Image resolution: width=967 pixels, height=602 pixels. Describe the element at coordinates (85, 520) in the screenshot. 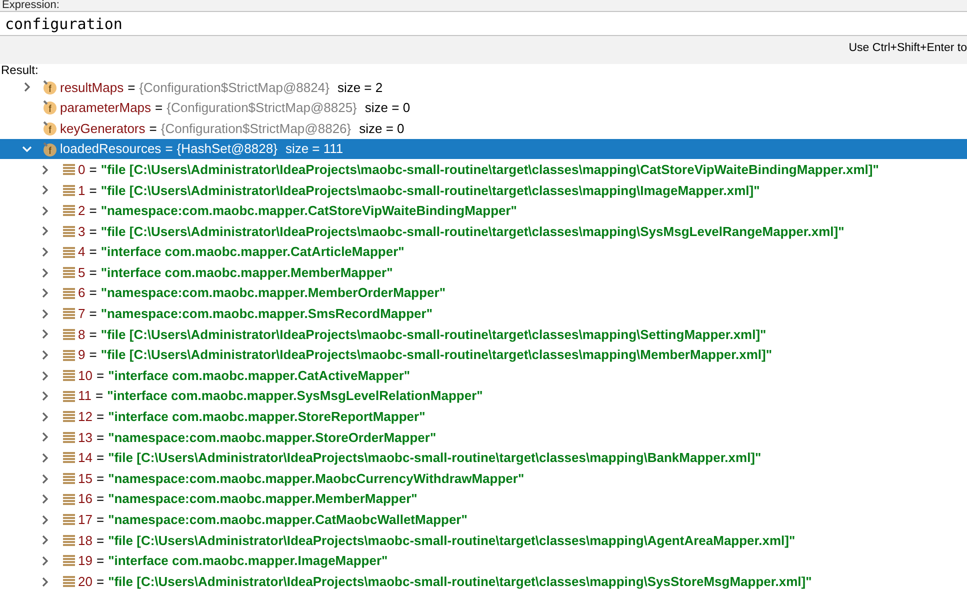

I see `item-index: 17` at that location.